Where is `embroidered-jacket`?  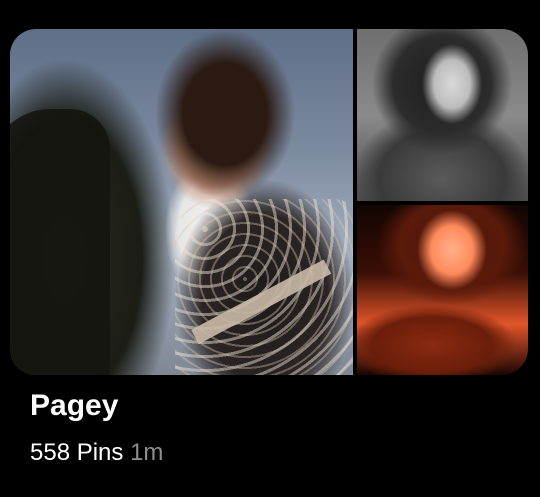 embroidered-jacket is located at coordinates (264, 287).